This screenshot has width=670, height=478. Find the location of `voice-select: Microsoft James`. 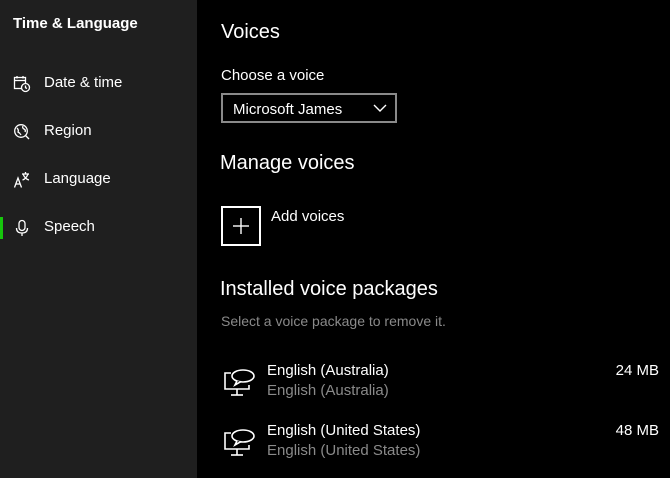

voice-select: Microsoft James is located at coordinates (309, 108).